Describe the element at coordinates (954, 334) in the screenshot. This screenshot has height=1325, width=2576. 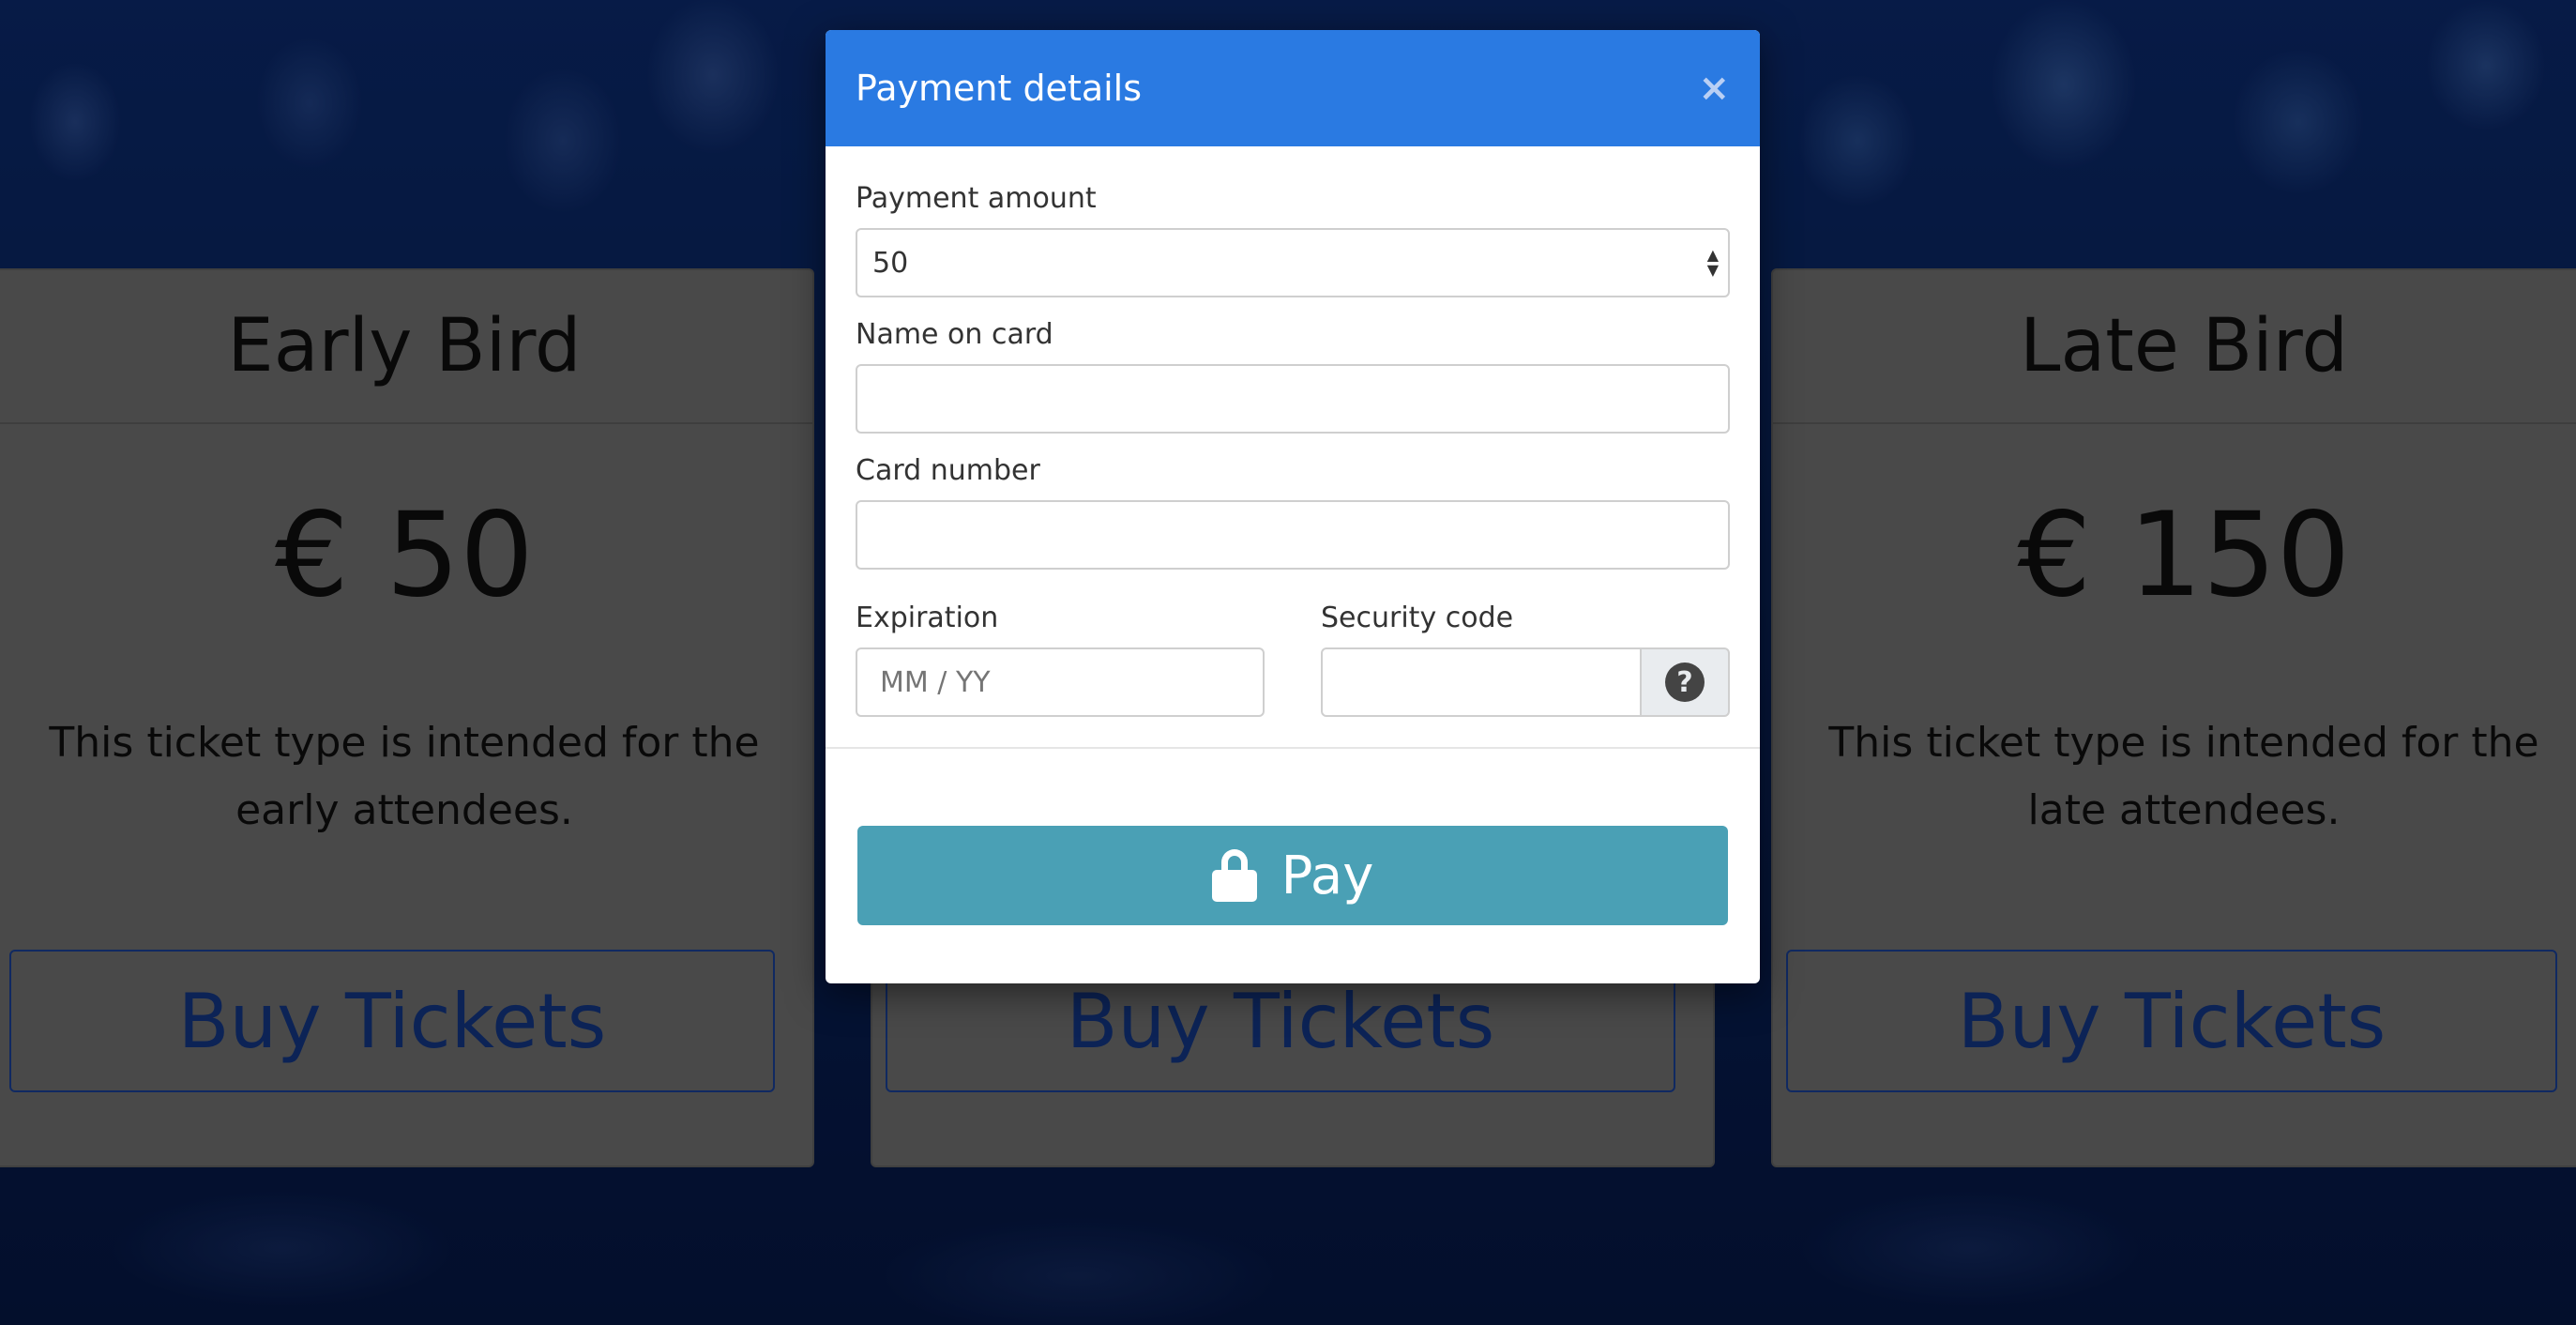
I see `name-on-card-label: Name on card` at that location.